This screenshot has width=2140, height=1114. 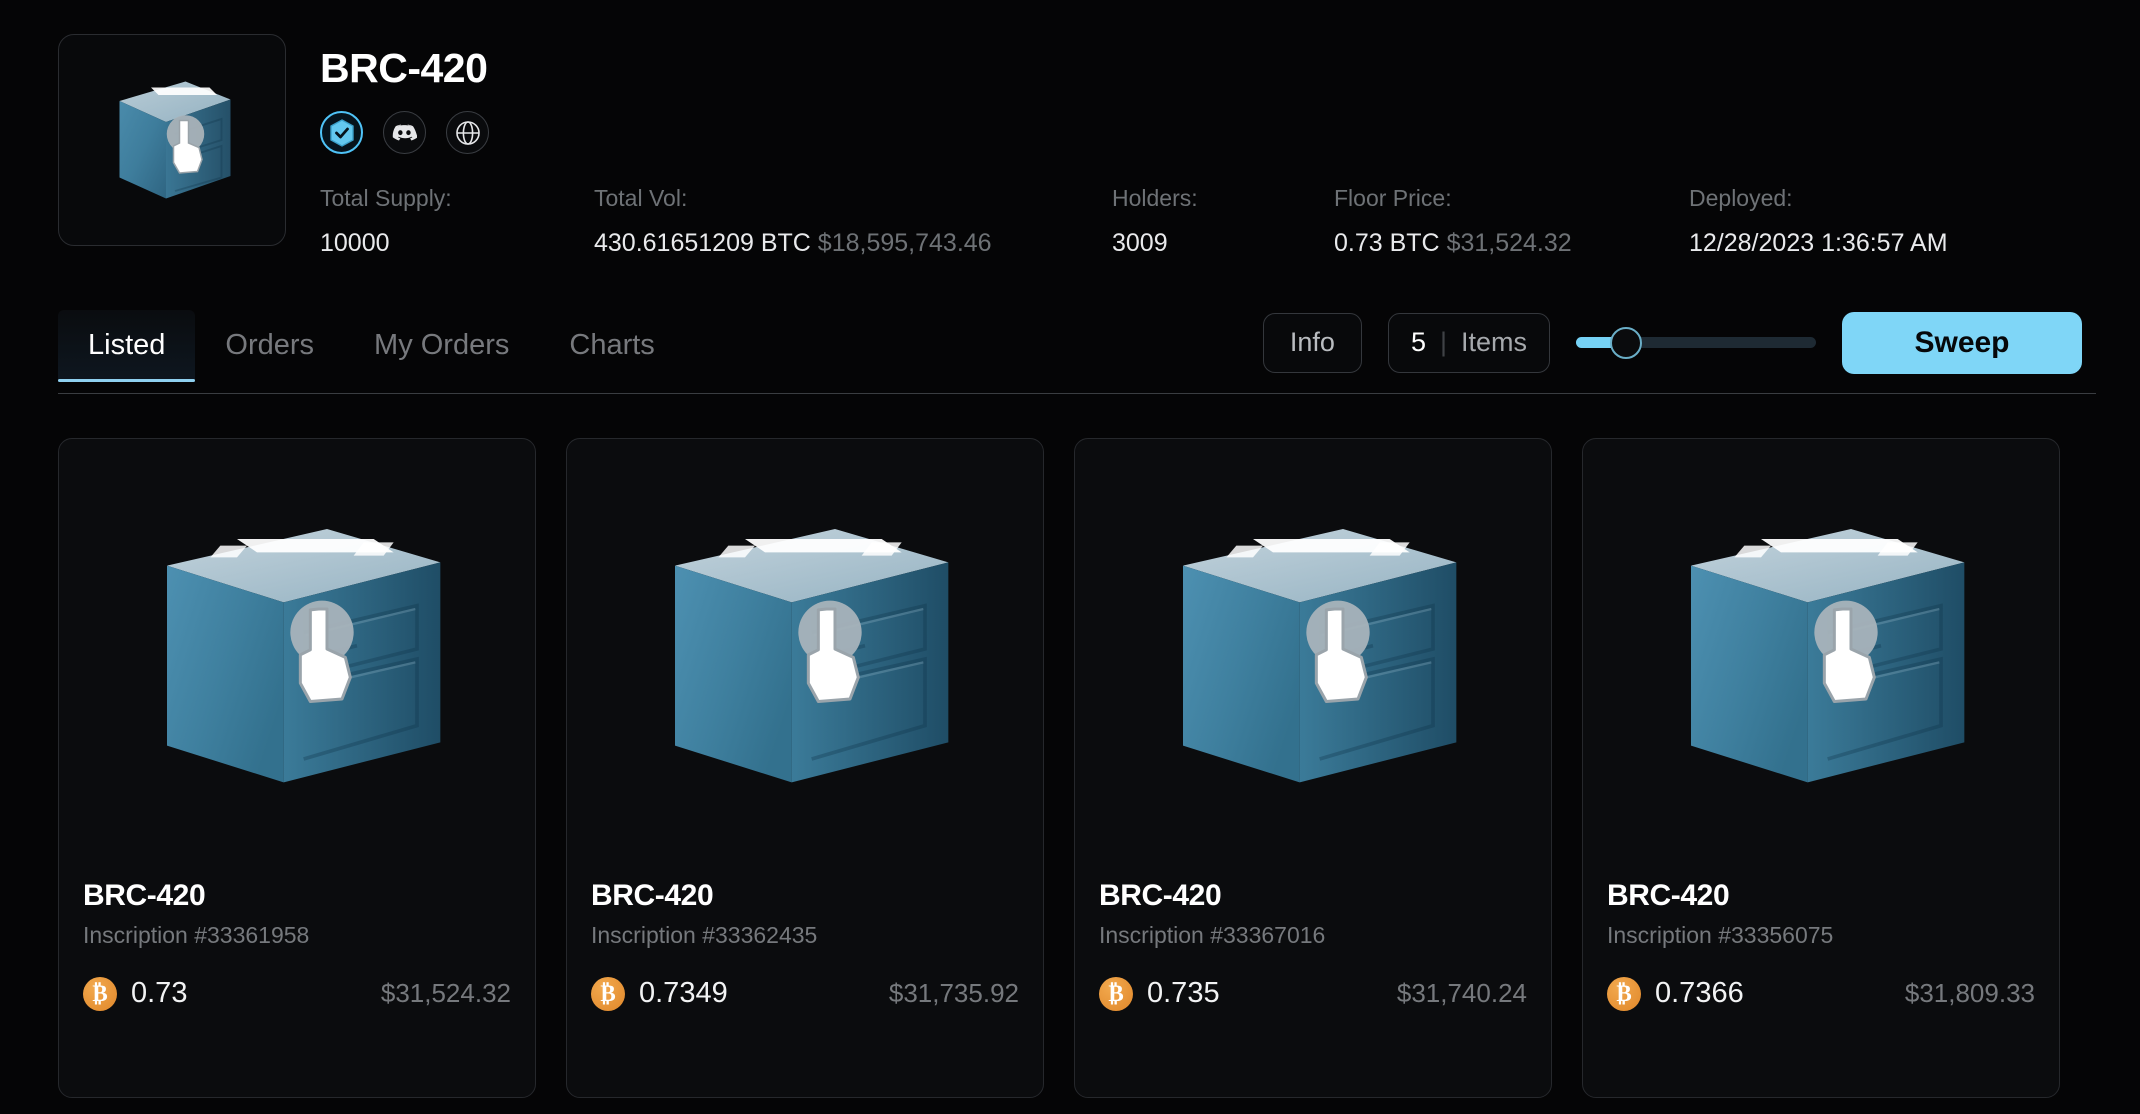 I want to click on stat-label: Total Vol:, so click(x=641, y=198).